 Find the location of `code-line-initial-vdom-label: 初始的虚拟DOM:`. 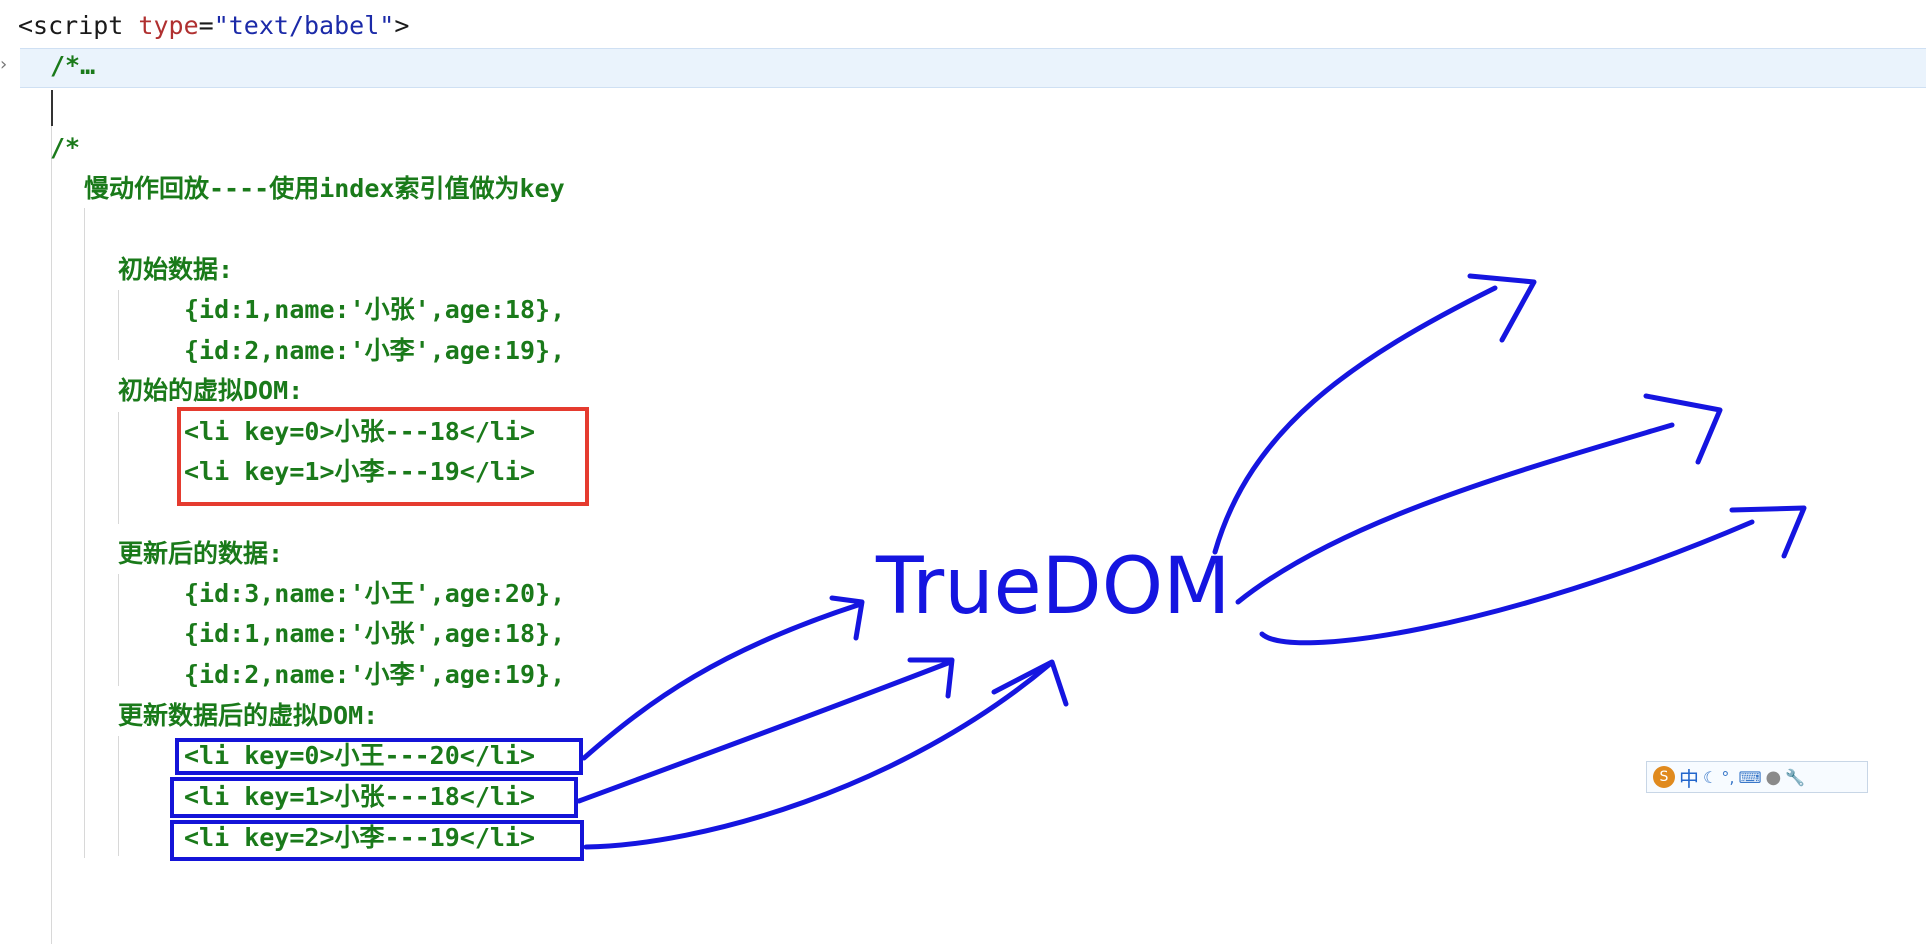

code-line-initial-vdom-label: 初始的虚拟DOM: is located at coordinates (210, 391).